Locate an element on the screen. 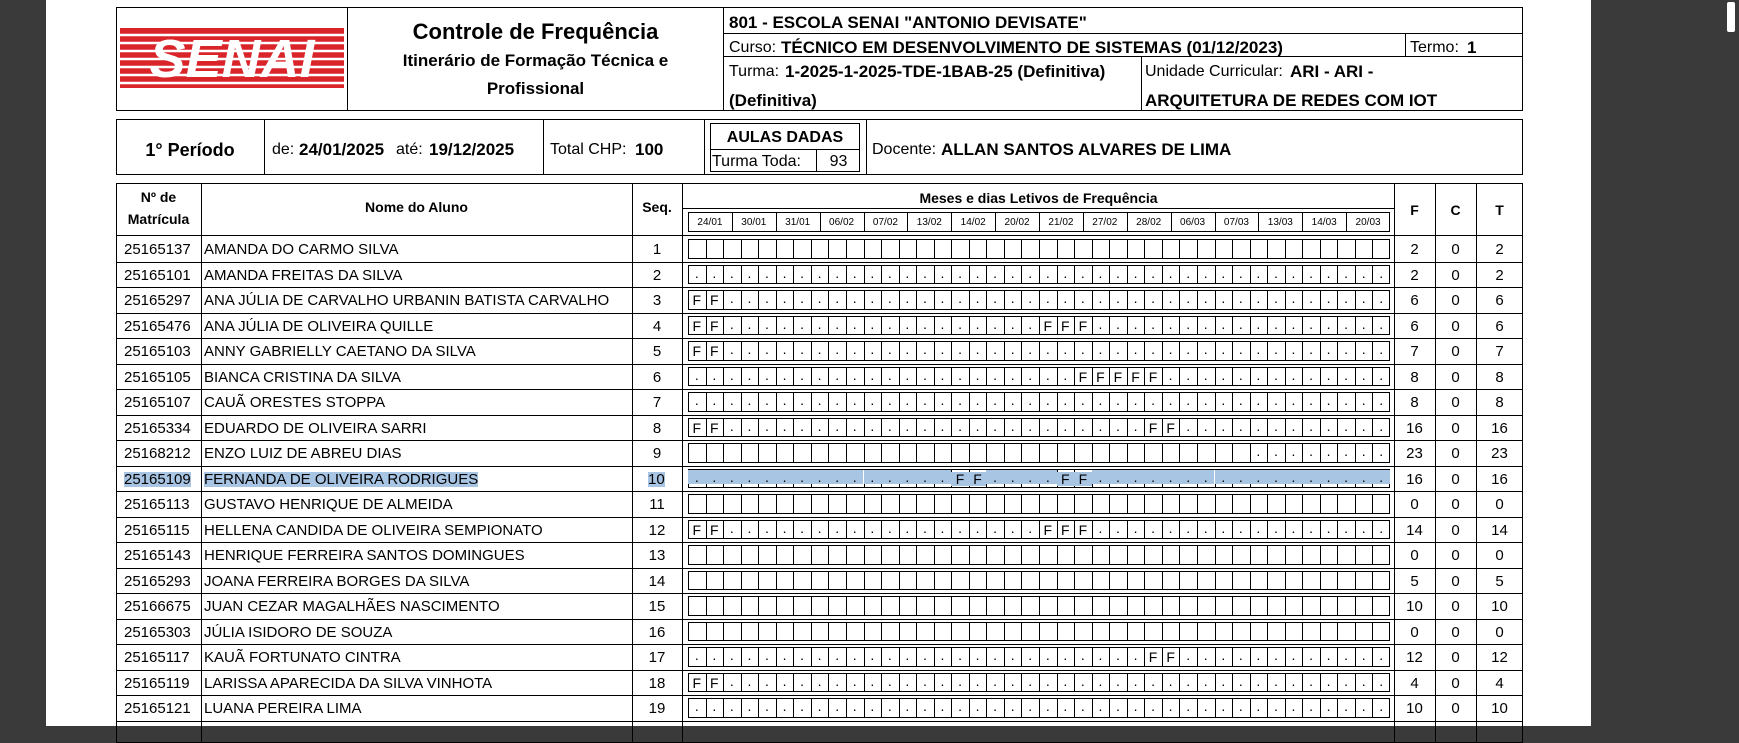 The image size is (1739, 743). falta-count: 10 is located at coordinates (1414, 606).